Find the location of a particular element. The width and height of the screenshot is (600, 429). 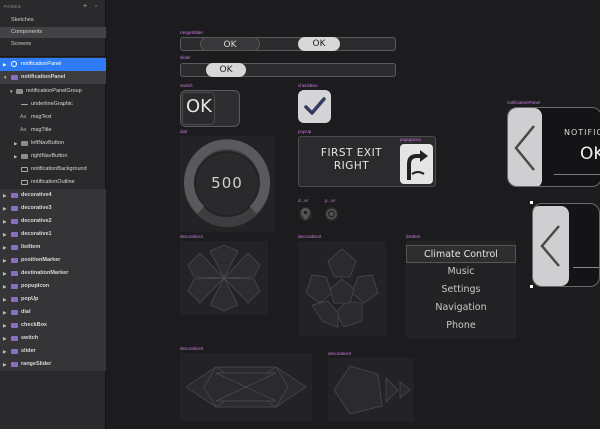

artboard-label-popup: popUp is located at coordinates (304, 131).